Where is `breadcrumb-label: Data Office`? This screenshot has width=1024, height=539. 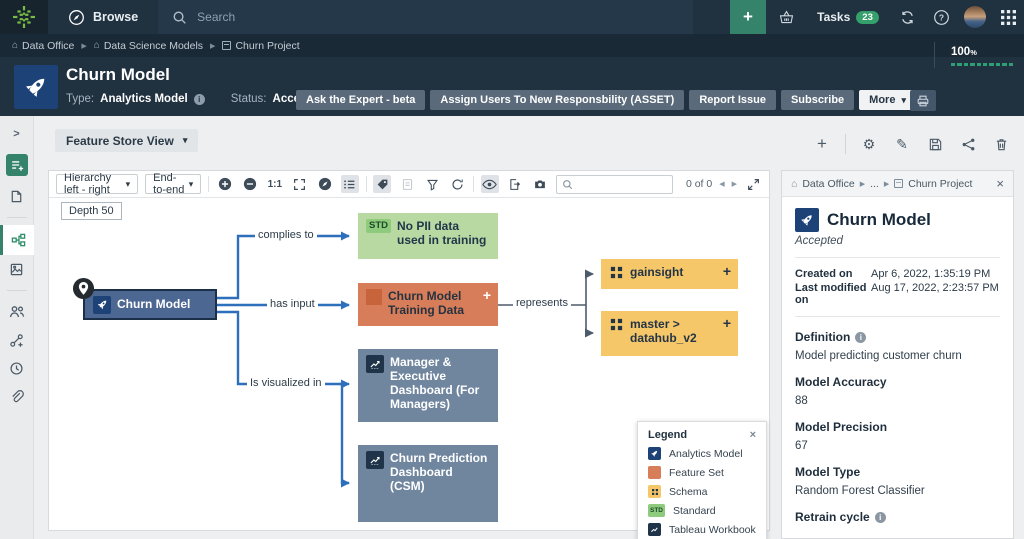
breadcrumb-label: Data Office is located at coordinates (48, 45).